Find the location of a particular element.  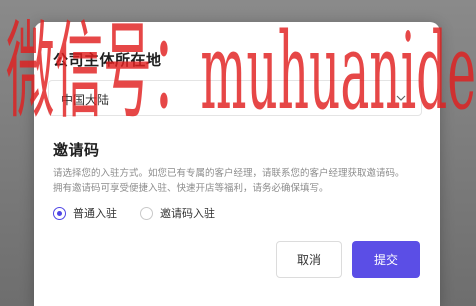

submit-button: 提交 is located at coordinates (386, 259).